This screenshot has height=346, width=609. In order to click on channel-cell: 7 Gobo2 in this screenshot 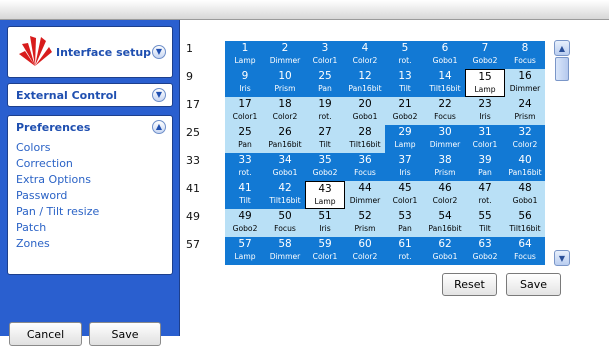, I will do `click(485, 55)`.